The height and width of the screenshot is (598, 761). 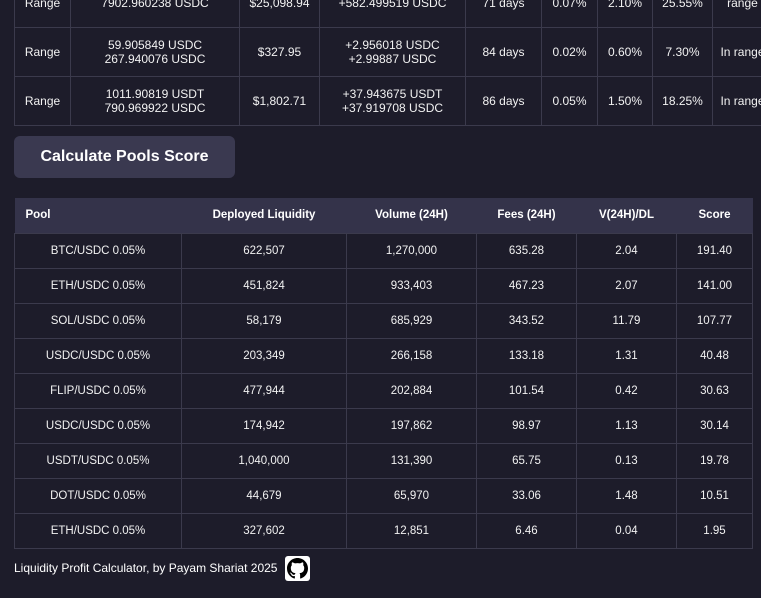 What do you see at coordinates (264, 390) in the screenshot?
I see `deployed-liquidity-cell: 477,944` at bounding box center [264, 390].